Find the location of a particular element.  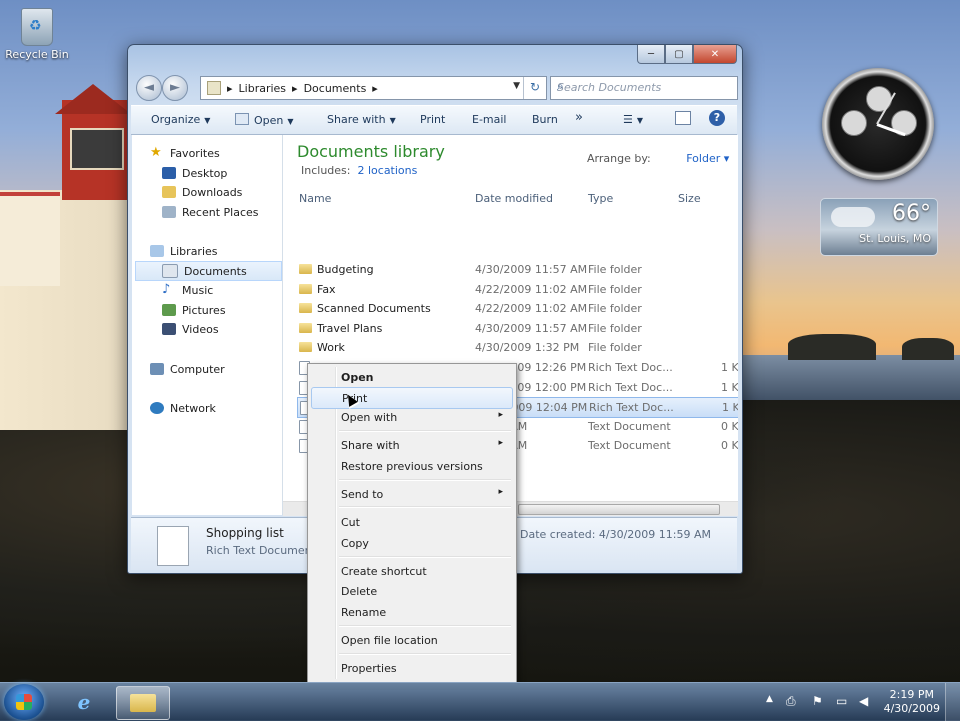

weather-city: St. Louis, MO is located at coordinates (895, 238).